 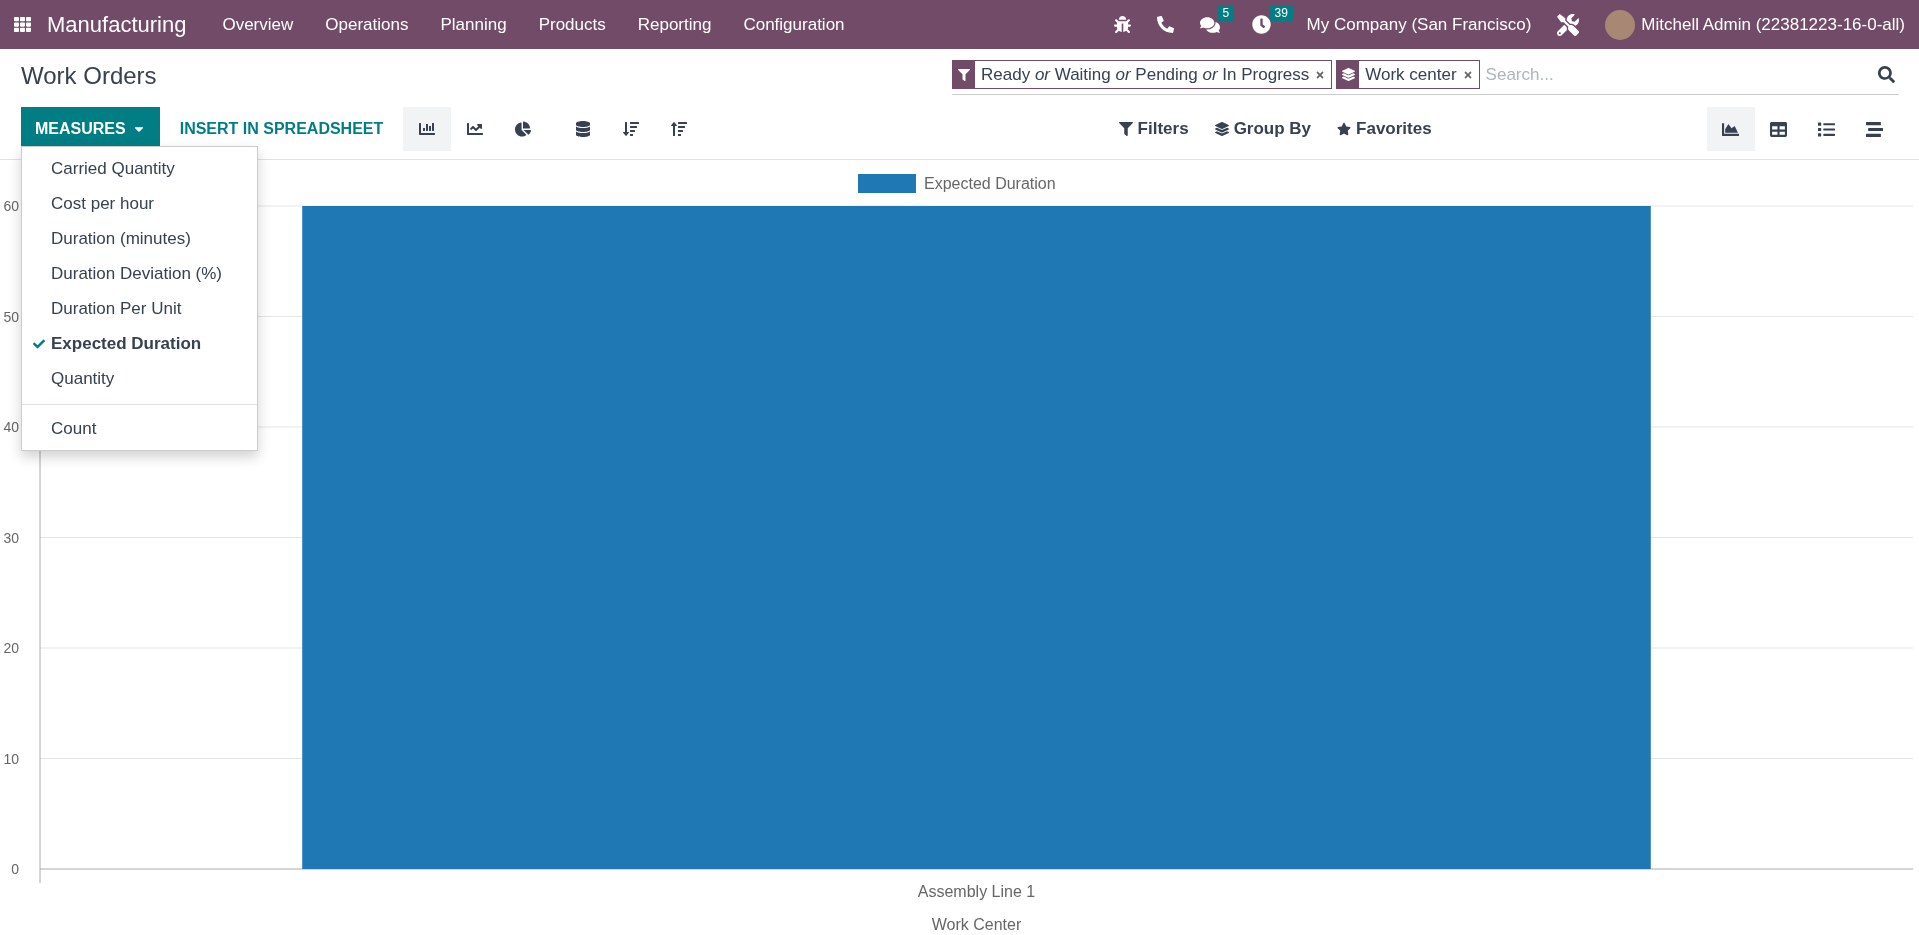 What do you see at coordinates (990, 183) in the screenshot?
I see `legend-label: Expected Duration` at bounding box center [990, 183].